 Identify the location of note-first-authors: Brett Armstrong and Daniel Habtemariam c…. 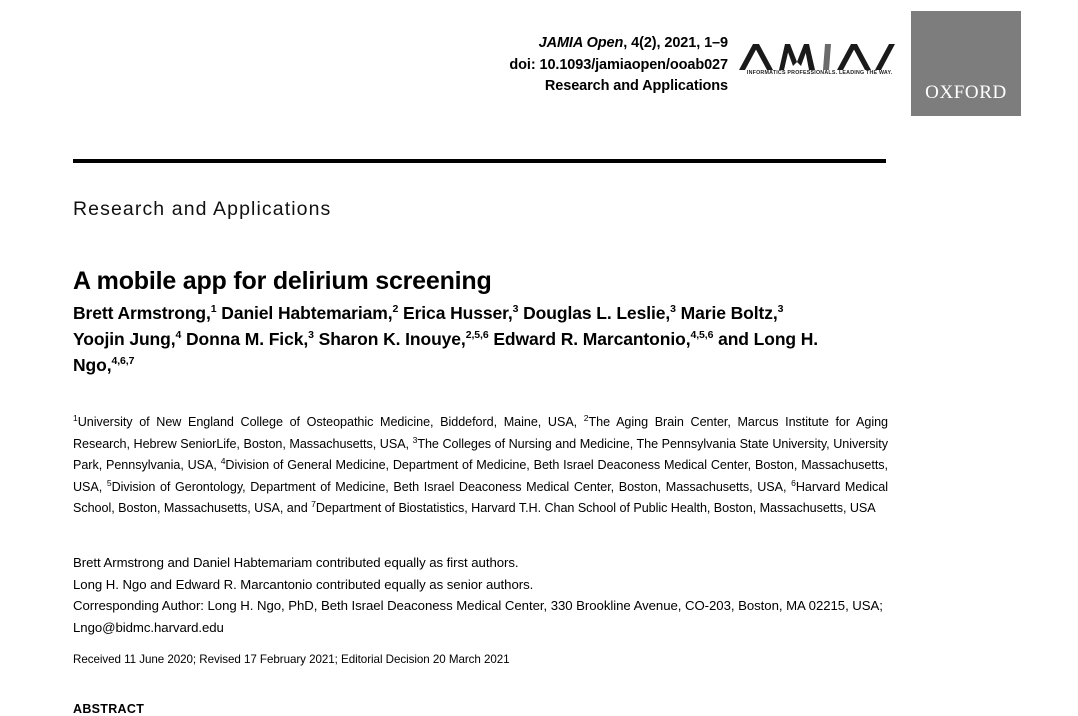
(296, 562).